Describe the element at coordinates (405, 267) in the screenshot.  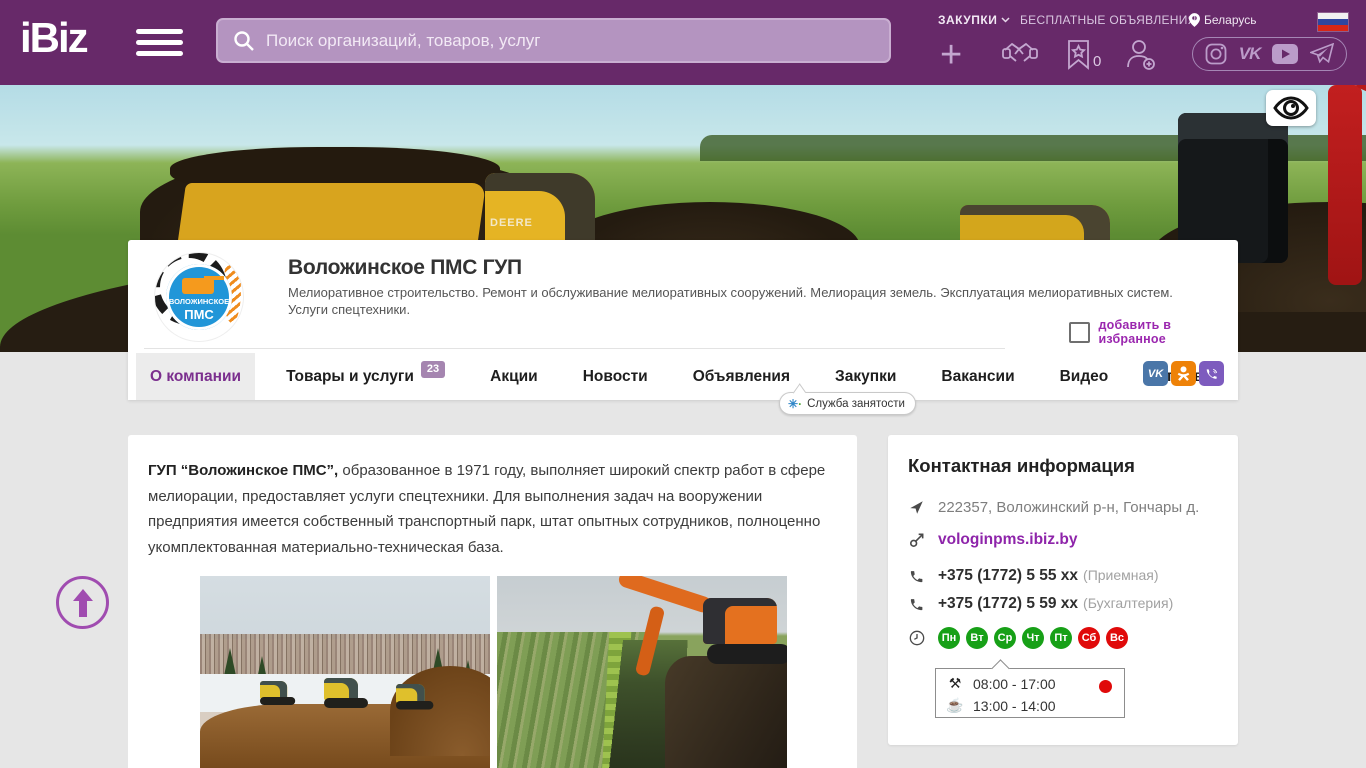
I see `company-name: Воложинское ПМС ГУП` at that location.